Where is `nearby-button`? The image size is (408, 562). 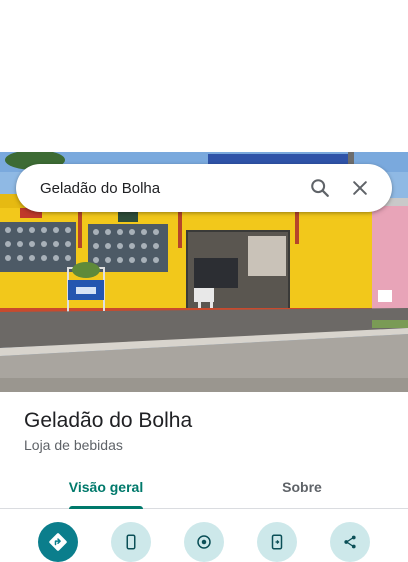
nearby-button is located at coordinates (204, 542).